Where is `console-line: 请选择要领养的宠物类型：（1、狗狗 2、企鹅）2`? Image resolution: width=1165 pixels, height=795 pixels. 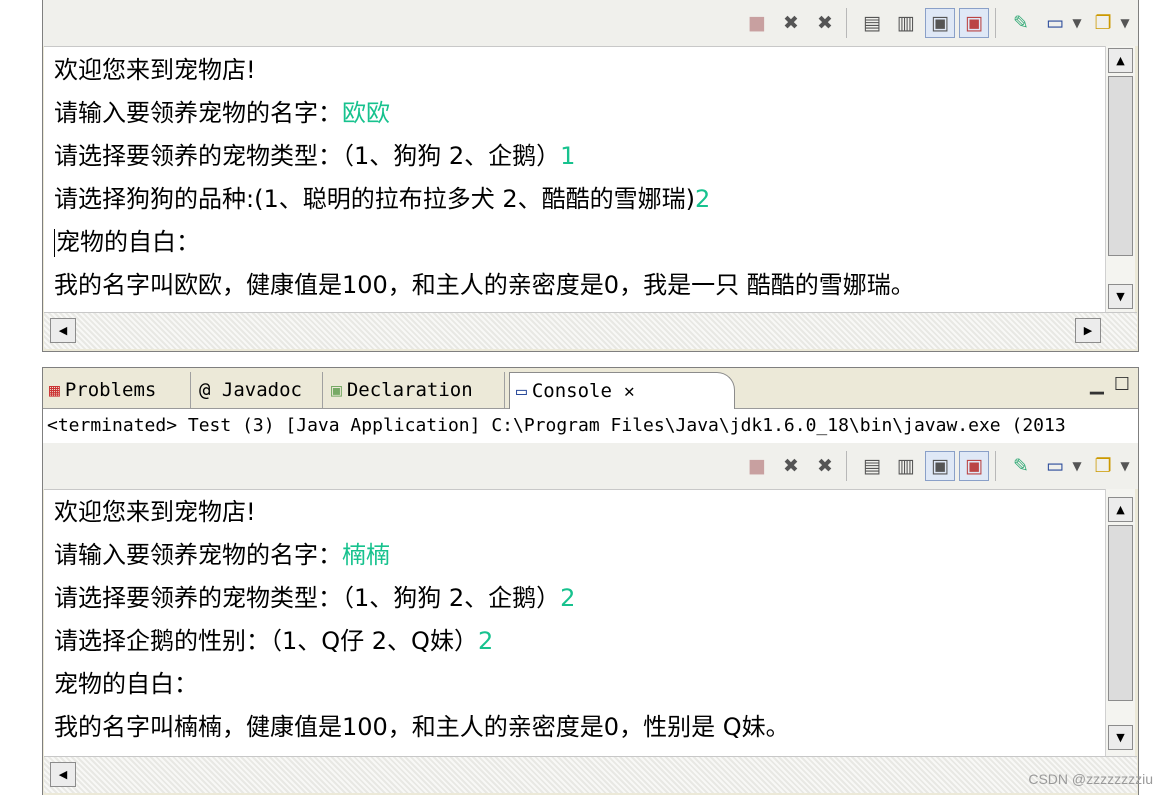 console-line: 请选择要领养的宠物类型：（1、狗狗 2、企鹅）2 is located at coordinates (315, 598).